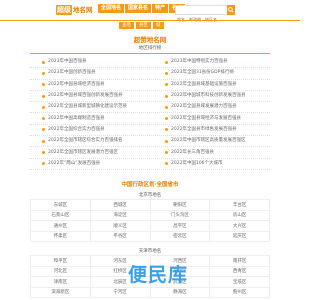  I want to click on district-link: 延庆区, so click(239, 236).